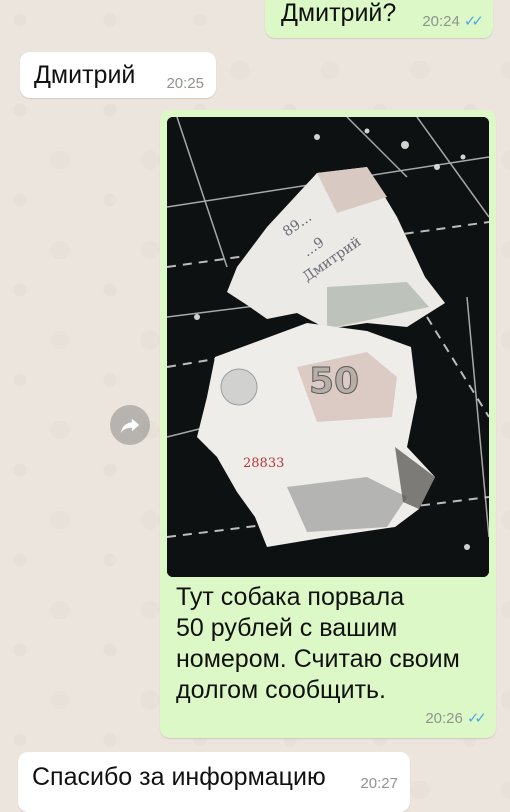 The height and width of the screenshot is (812, 510). What do you see at coordinates (185, 83) in the screenshot?
I see `message-time: 20:25` at bounding box center [185, 83].